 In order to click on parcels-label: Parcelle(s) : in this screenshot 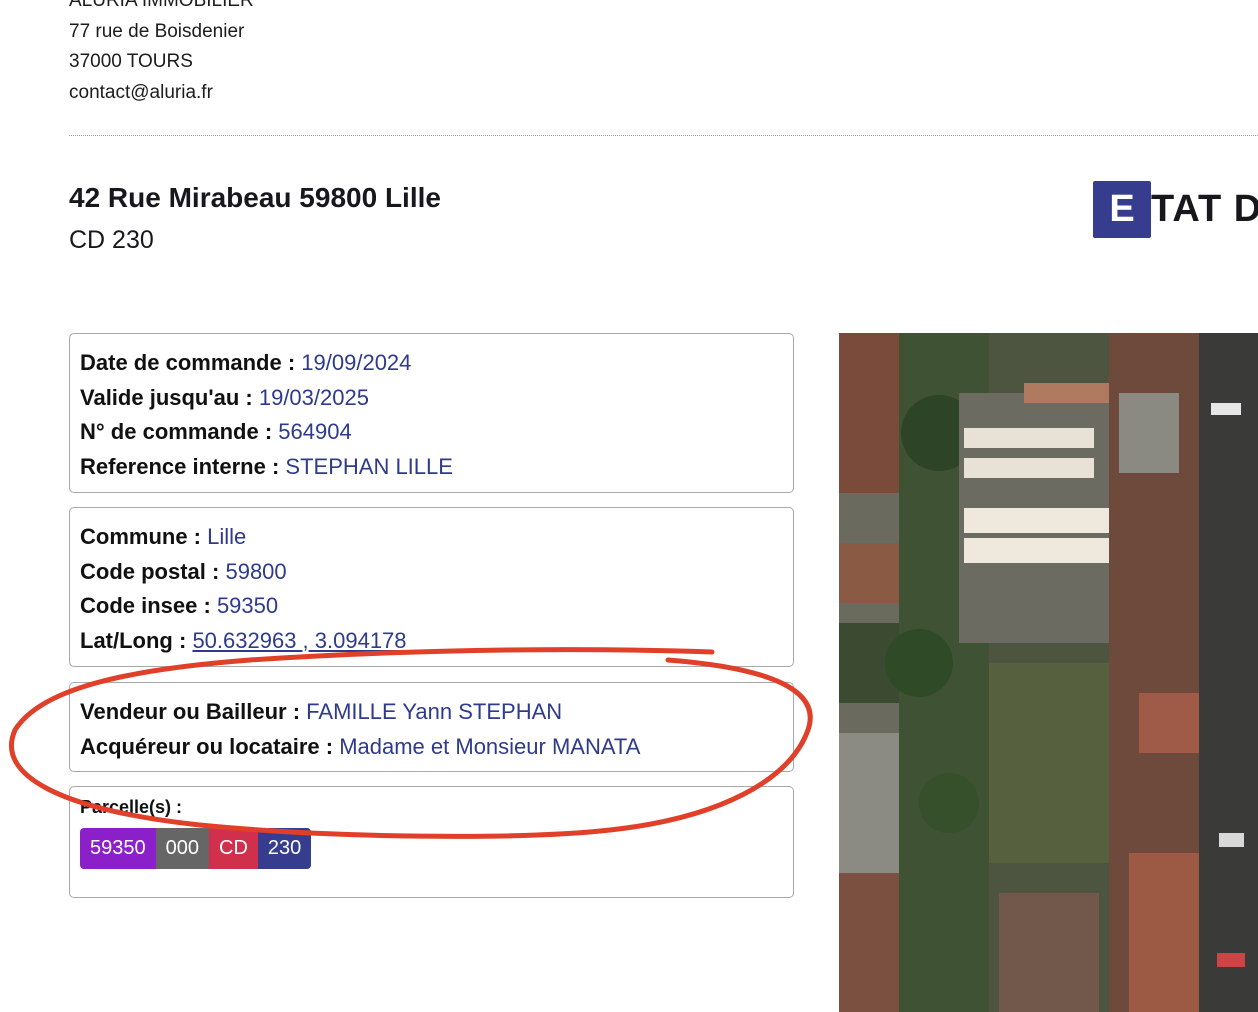, I will do `click(131, 807)`.